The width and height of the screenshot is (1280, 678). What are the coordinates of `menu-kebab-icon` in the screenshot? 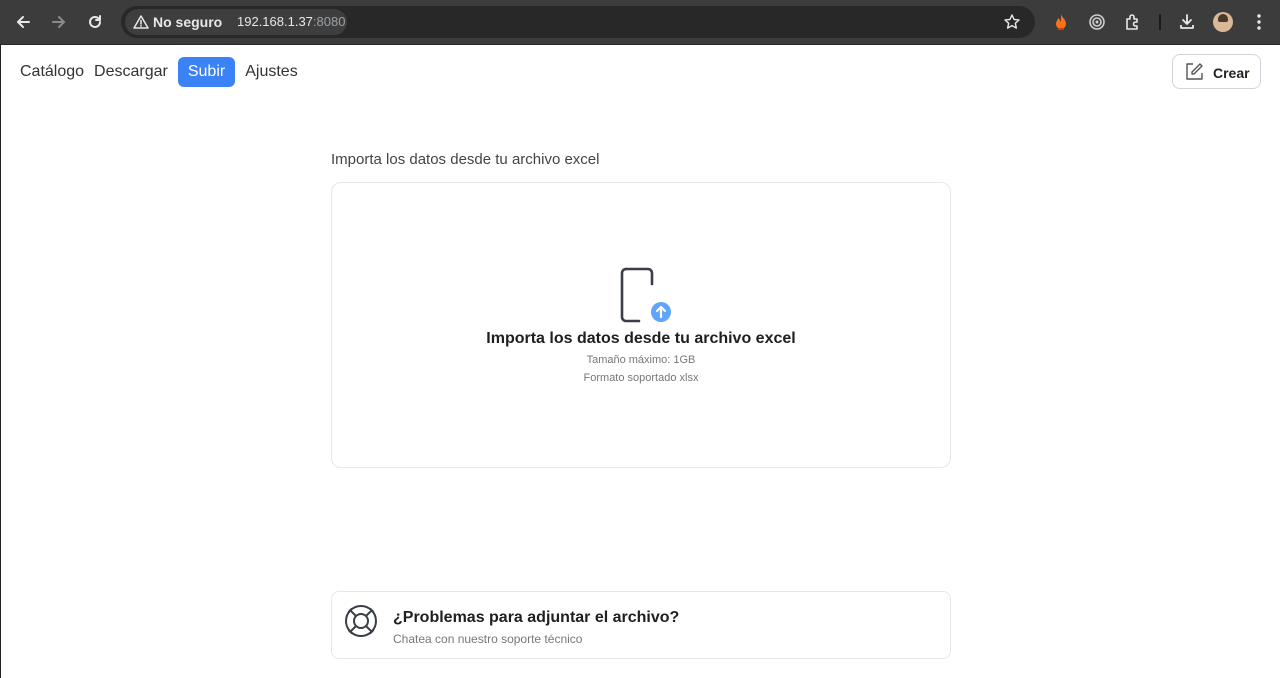 It's located at (1259, 22).